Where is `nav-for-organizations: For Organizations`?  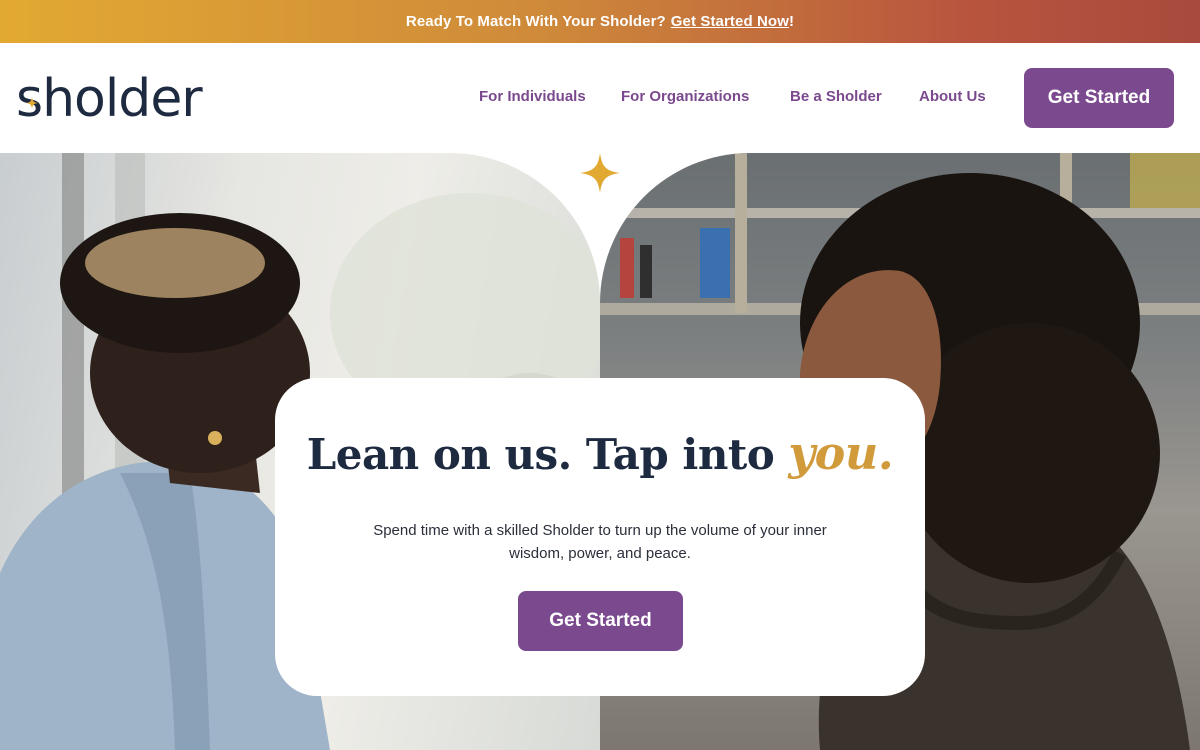
nav-for-organizations: For Organizations is located at coordinates (685, 96).